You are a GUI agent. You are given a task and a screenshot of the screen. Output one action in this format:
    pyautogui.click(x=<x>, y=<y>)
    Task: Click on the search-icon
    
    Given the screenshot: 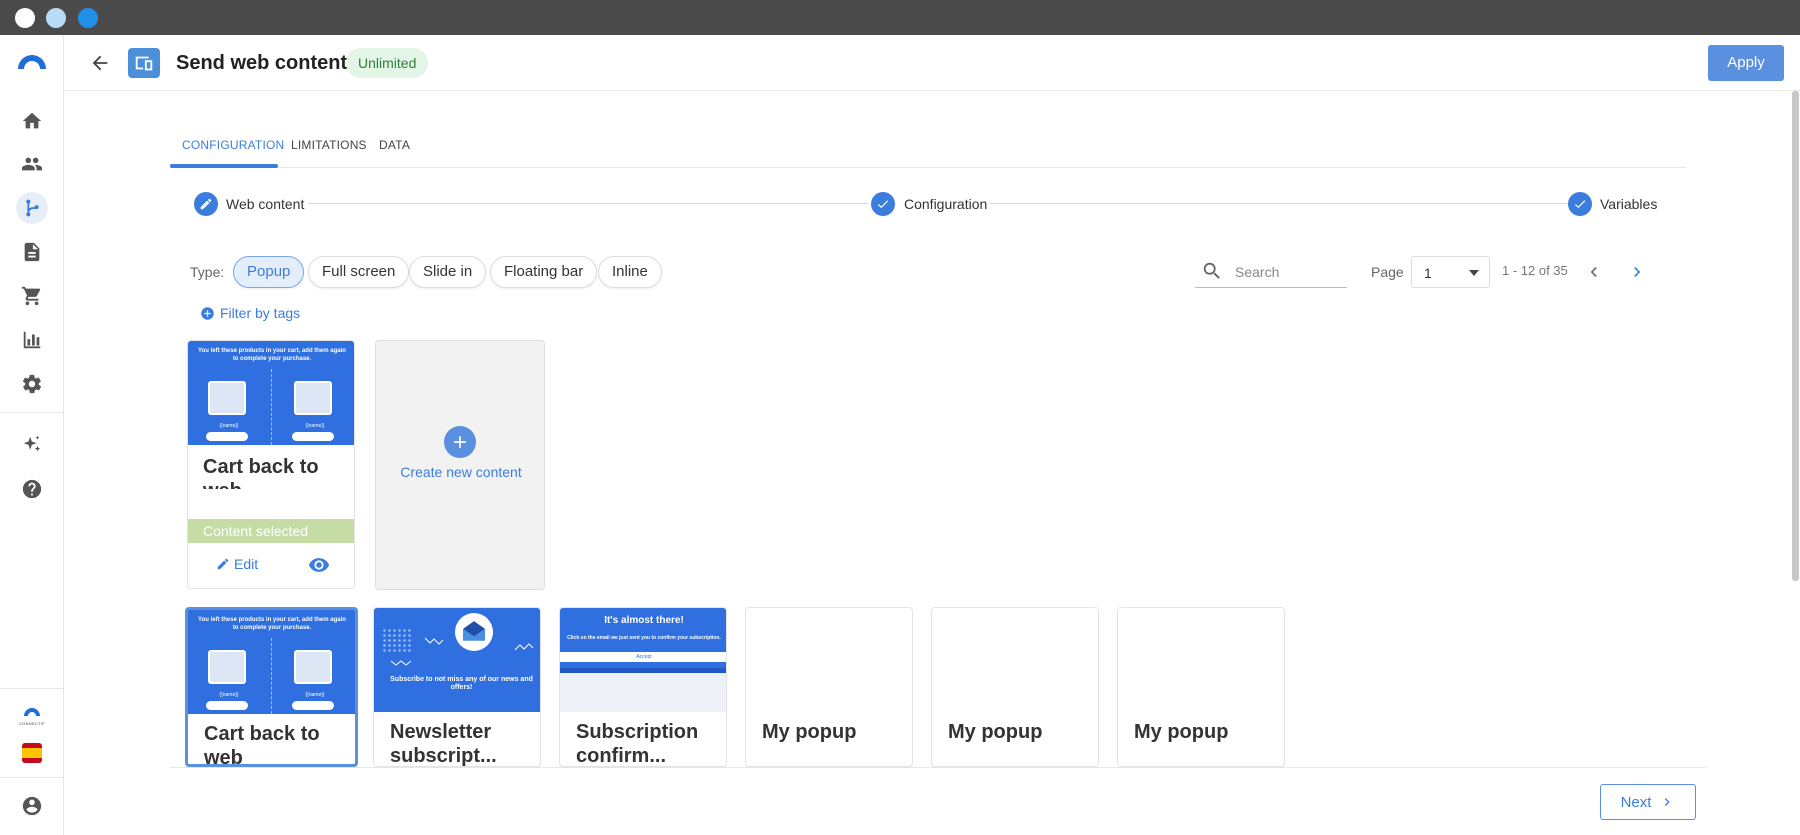 What is the action you would take?
    pyautogui.click(x=1211, y=270)
    